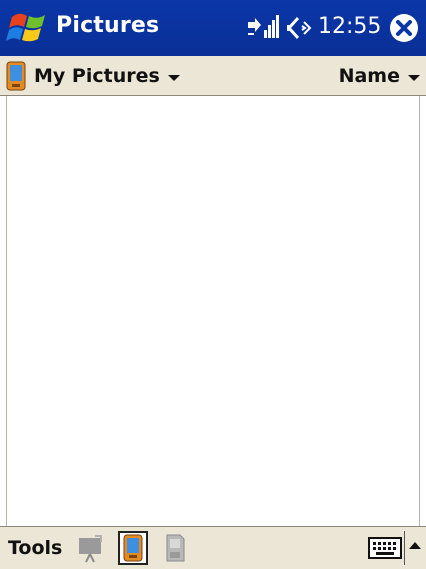  I want to click on sort-label: Name, so click(369, 76).